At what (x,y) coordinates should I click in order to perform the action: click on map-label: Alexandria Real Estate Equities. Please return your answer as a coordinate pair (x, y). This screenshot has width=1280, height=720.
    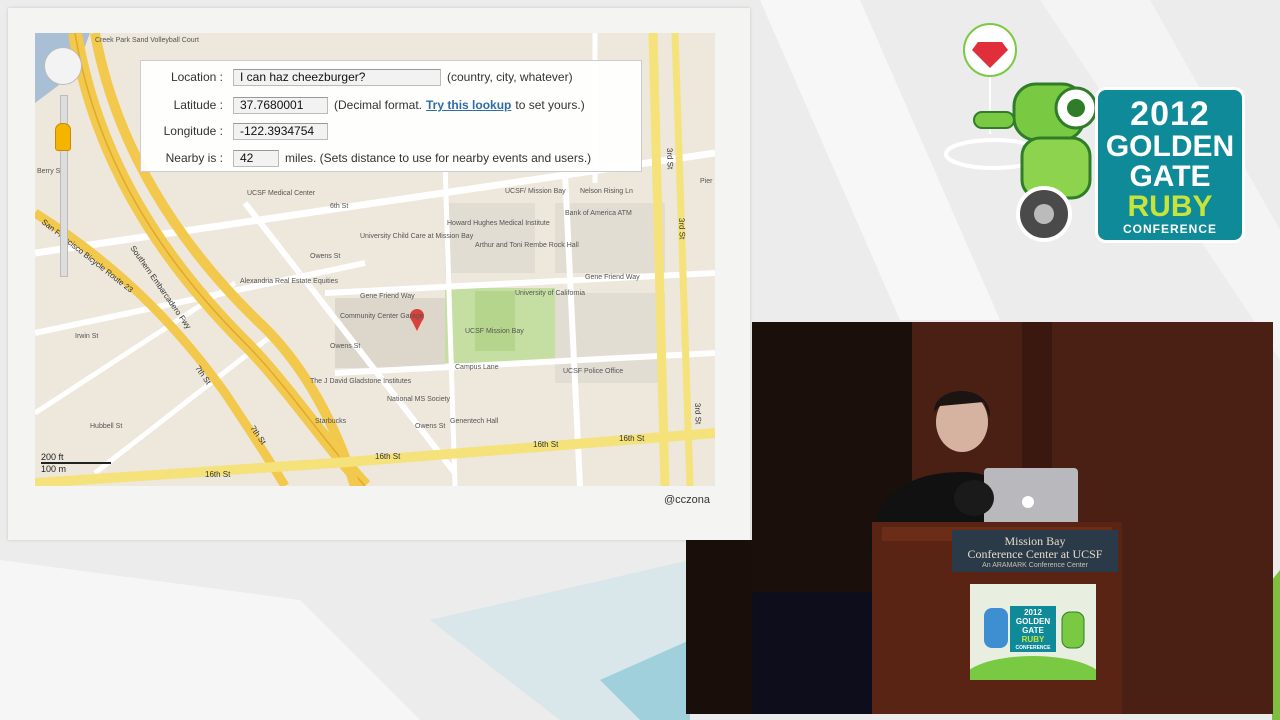
    Looking at the image, I should click on (289, 281).